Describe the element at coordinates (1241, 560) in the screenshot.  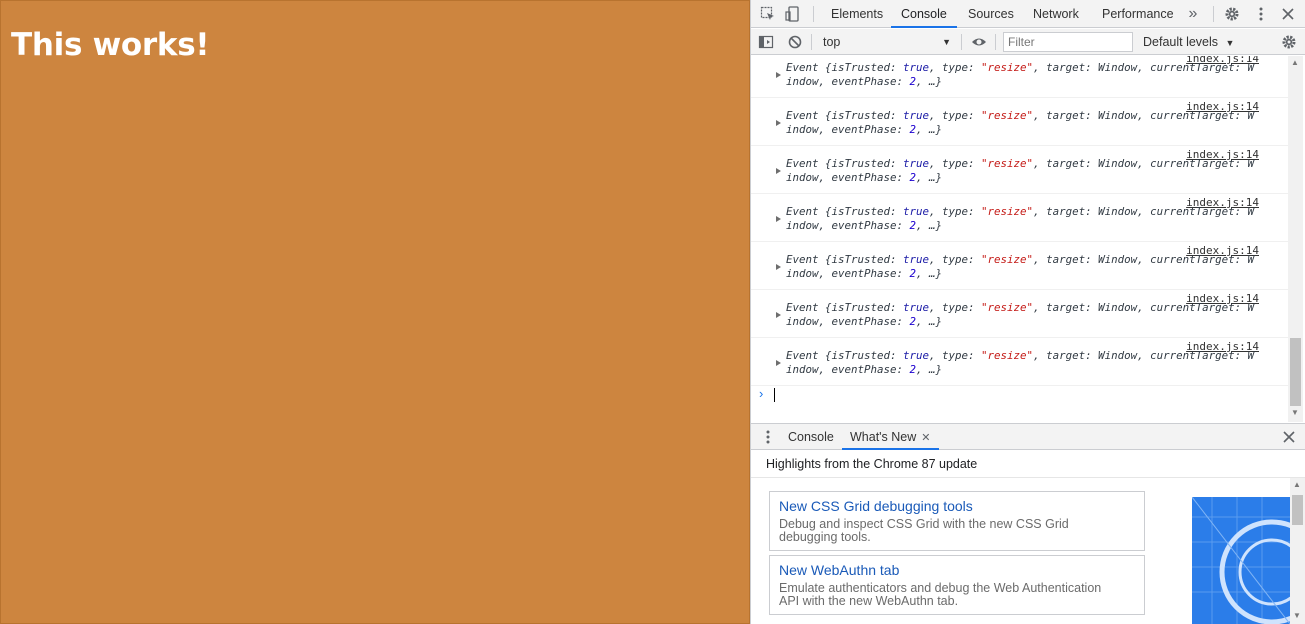
I see `chrome-update-image` at that location.